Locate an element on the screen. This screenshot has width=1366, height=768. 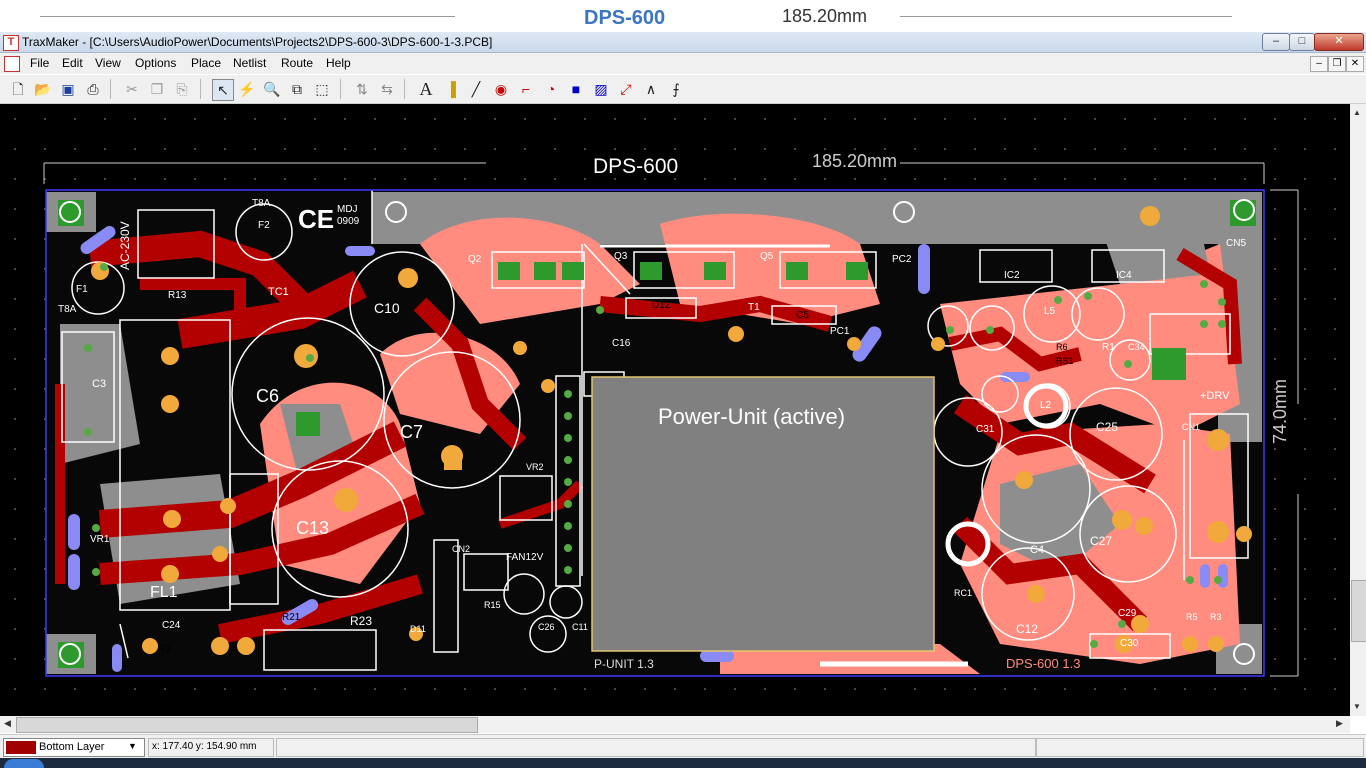
component-label: PC2 is located at coordinates (902, 259).